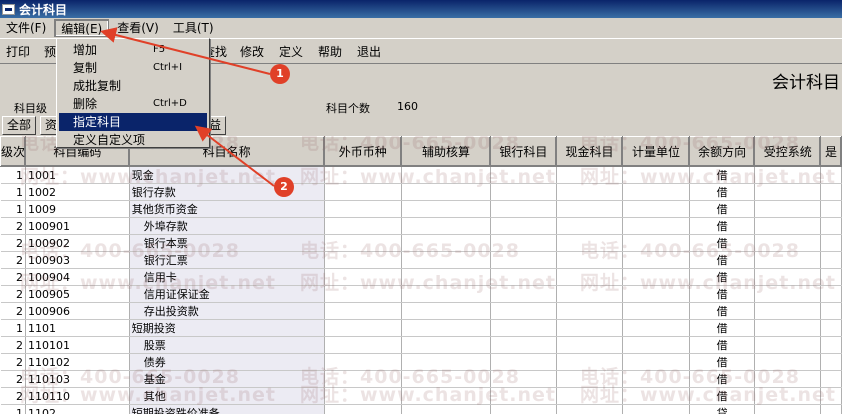 Image resolution: width=842 pixels, height=414 pixels. Describe the element at coordinates (133, 68) in the screenshot. I see `menu-item-copy: 复制 Ctrl+I` at that location.